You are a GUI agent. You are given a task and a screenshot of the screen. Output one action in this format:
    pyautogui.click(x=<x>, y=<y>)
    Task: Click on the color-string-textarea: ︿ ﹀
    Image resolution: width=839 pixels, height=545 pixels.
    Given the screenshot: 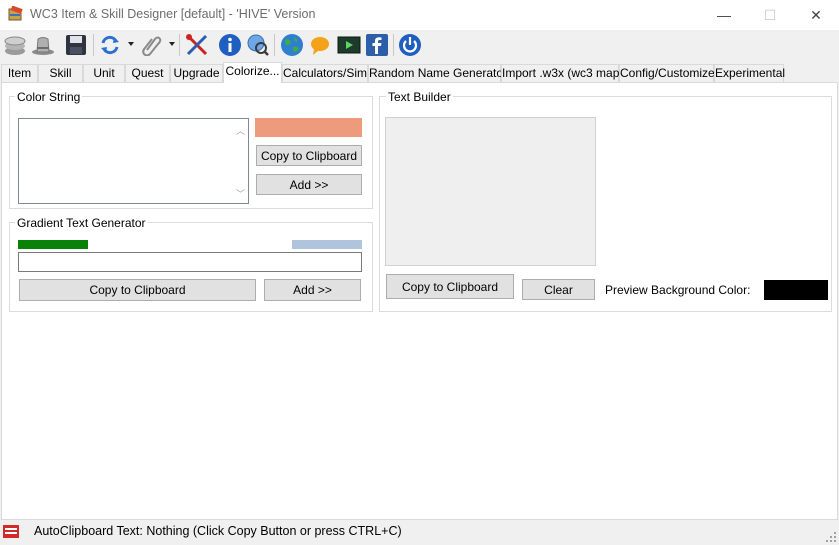 What is the action you would take?
    pyautogui.click(x=133, y=161)
    